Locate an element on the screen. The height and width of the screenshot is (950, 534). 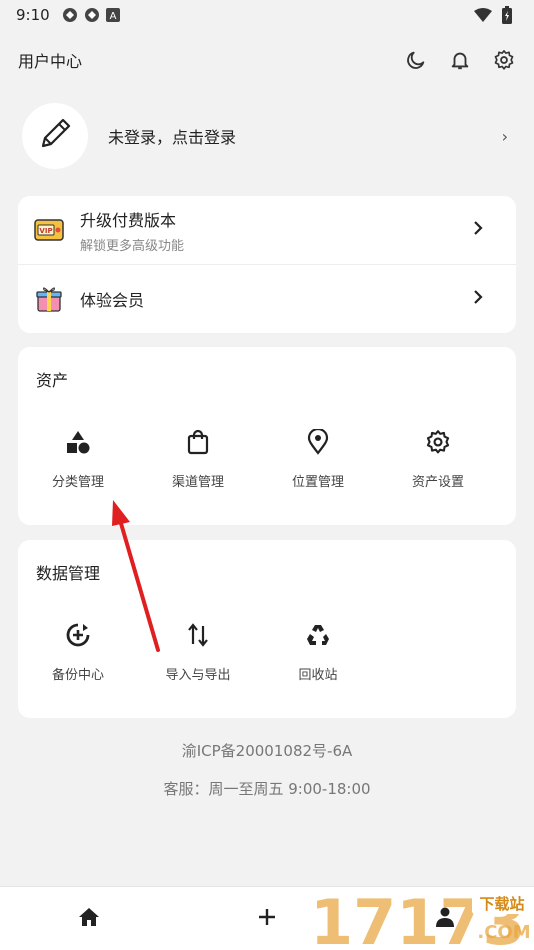
recycle-bin-button: 回收站 is located at coordinates (318, 655).